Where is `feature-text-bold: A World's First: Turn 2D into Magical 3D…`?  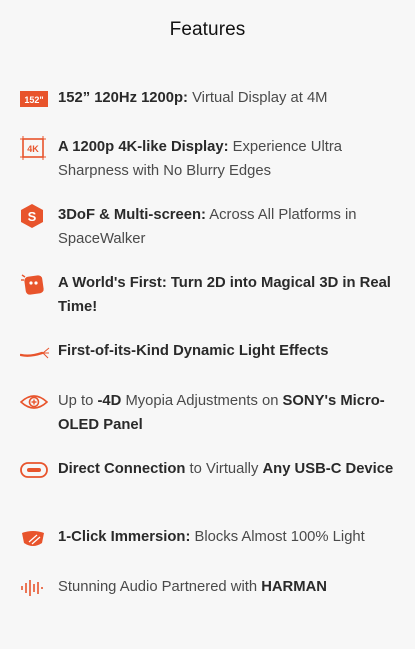 feature-text-bold: A World's First: Turn 2D into Magical 3D… is located at coordinates (224, 295).